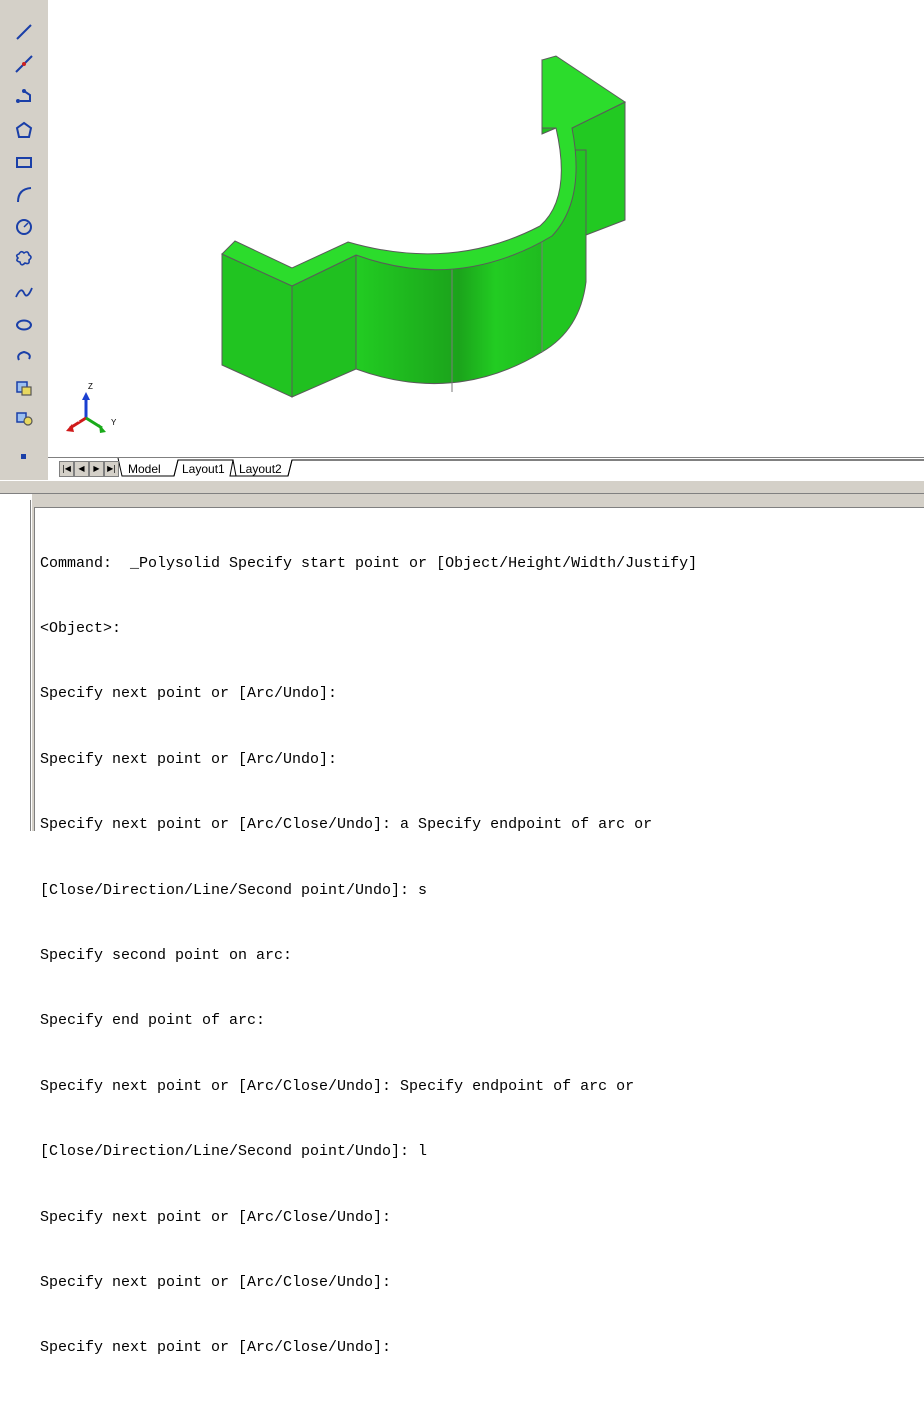 This screenshot has width=924, height=1403. Describe the element at coordinates (111, 469) in the screenshot. I see `last-tab-button: ▶|` at that location.